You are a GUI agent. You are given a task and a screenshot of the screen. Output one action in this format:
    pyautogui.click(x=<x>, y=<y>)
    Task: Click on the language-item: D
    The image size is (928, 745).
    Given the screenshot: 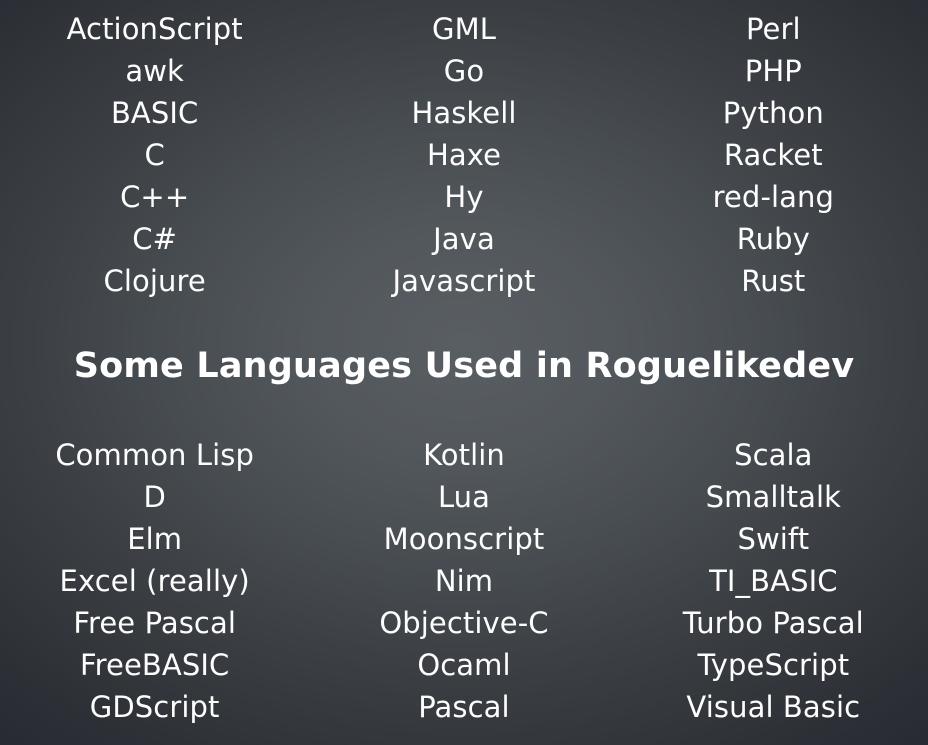 What is the action you would take?
    pyautogui.click(x=154, y=497)
    